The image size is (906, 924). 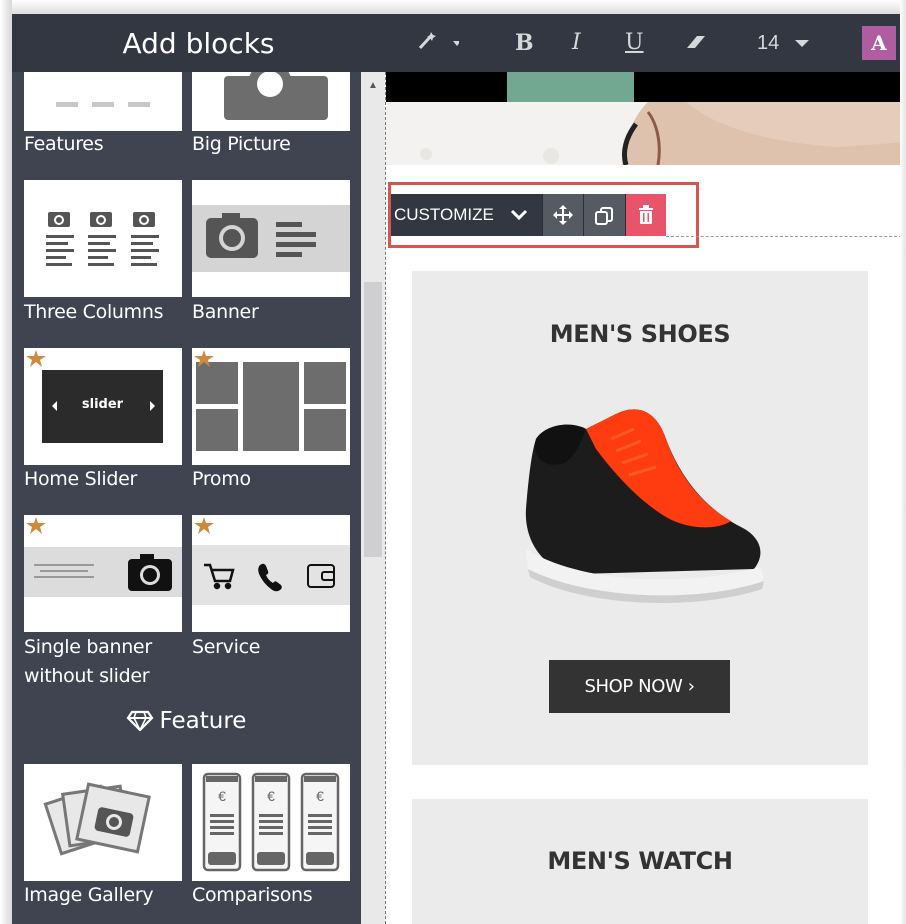 What do you see at coordinates (6, 462) in the screenshot?
I see `window-frame-left` at bounding box center [6, 462].